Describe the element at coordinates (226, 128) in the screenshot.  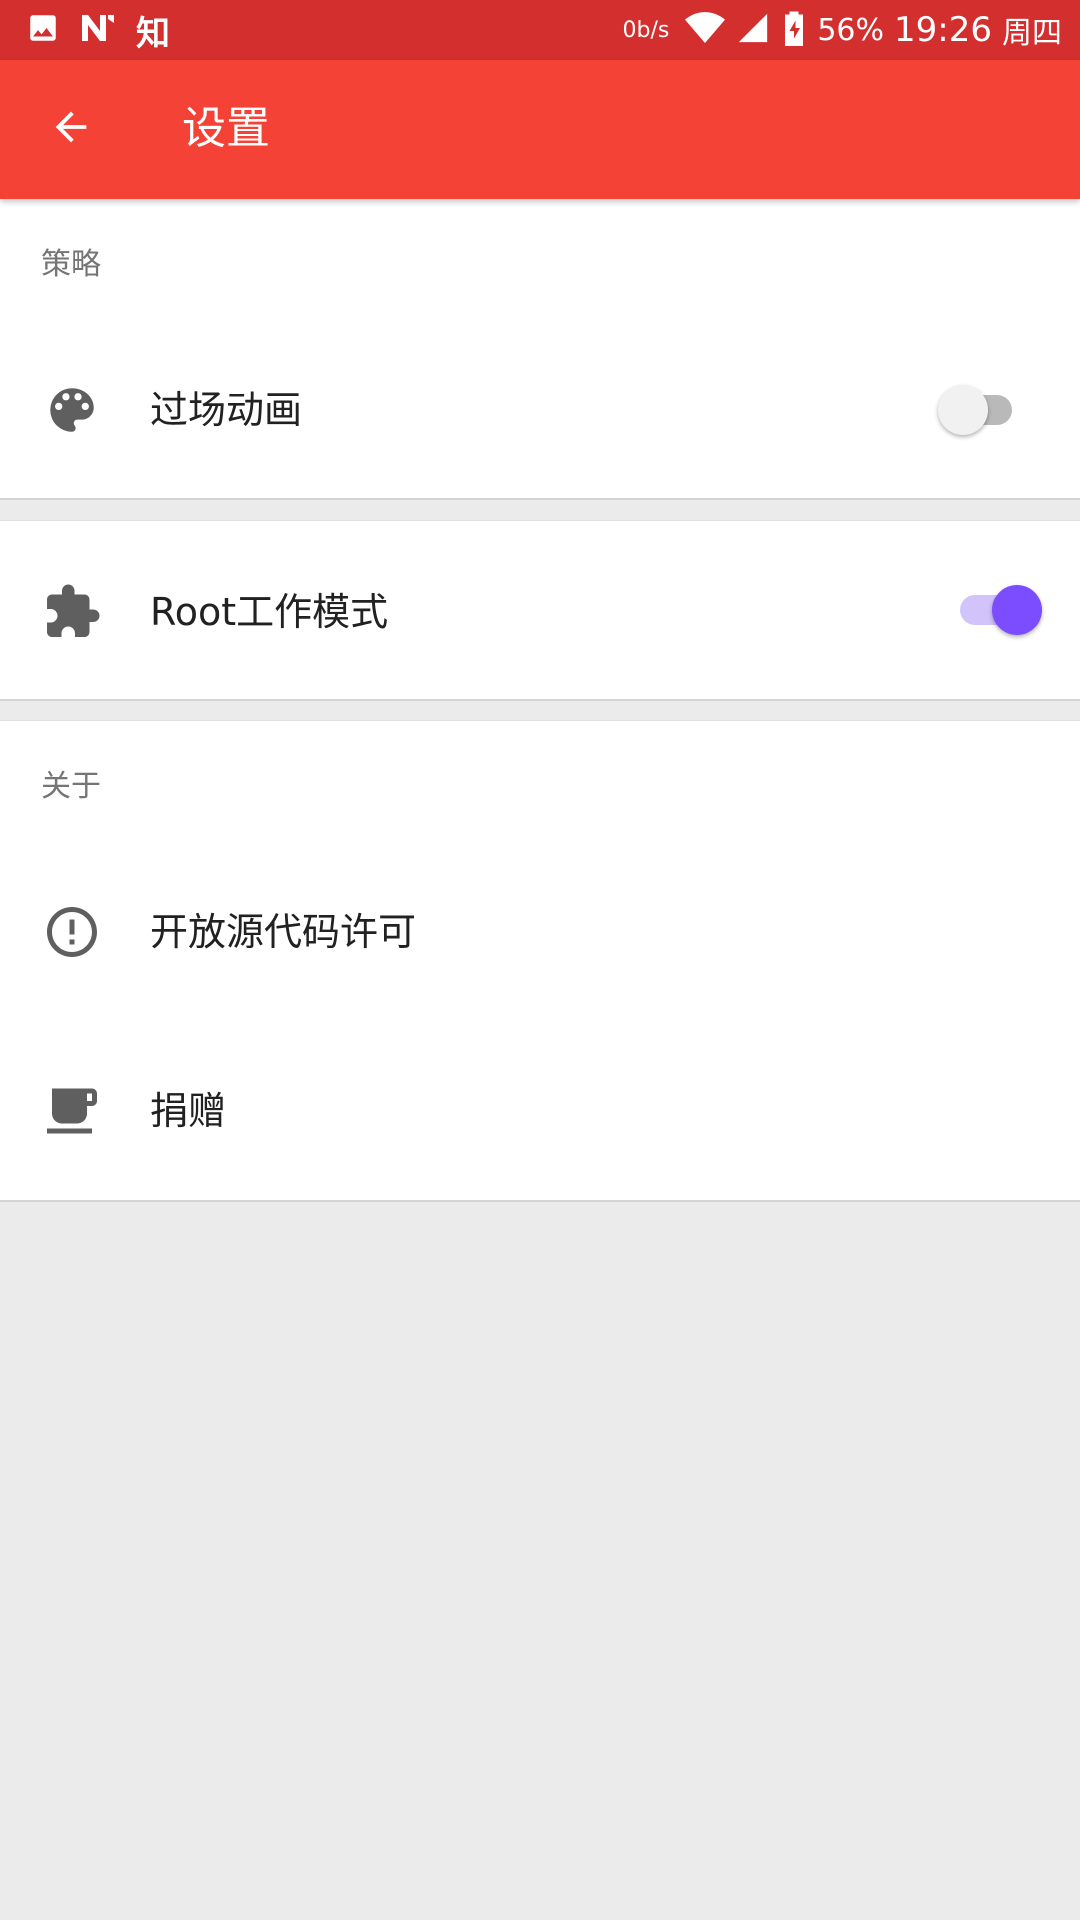
I see `page-title: 设置` at that location.